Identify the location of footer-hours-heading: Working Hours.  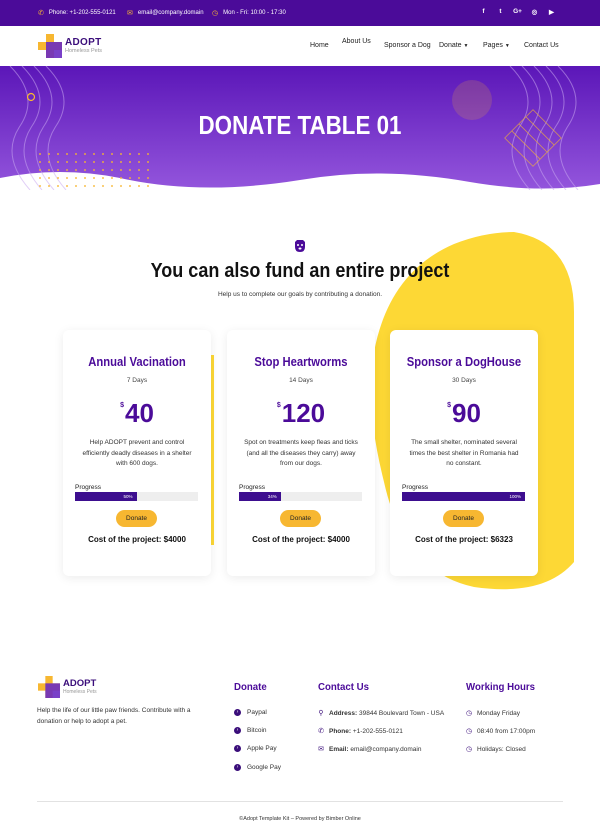
(501, 687).